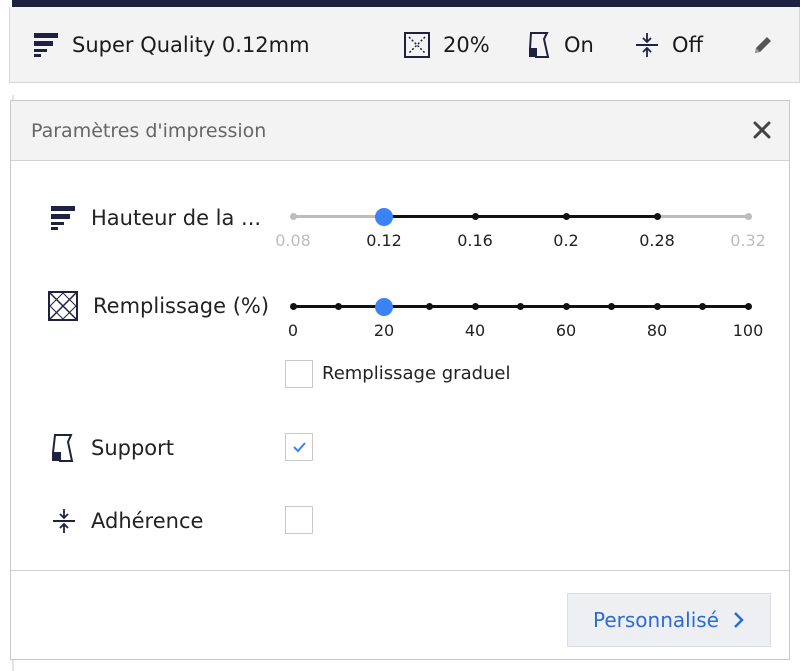 This screenshot has width=800, height=671. I want to click on profile-summary: Super Quality 0.12mm, so click(171, 45).